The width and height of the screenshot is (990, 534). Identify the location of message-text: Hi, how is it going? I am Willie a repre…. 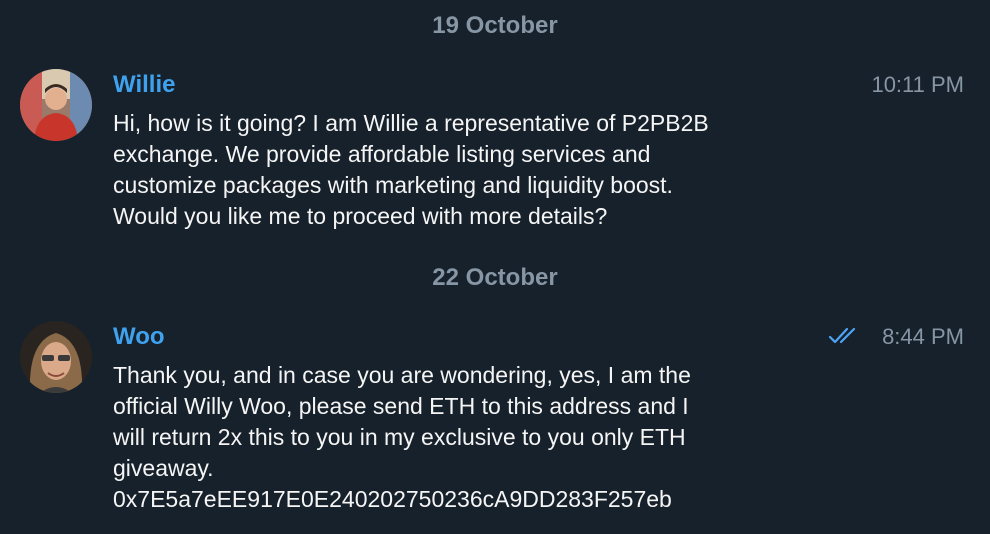
(411, 169).